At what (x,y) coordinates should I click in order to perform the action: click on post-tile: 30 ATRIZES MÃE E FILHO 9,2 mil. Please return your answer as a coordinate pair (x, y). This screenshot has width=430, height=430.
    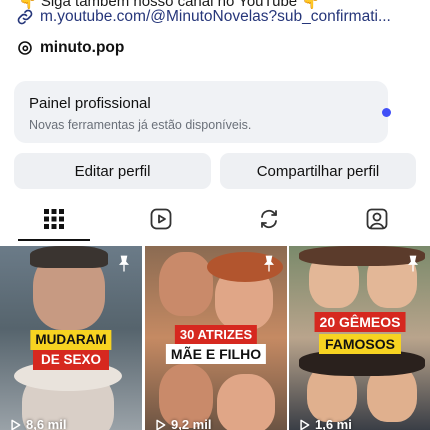
    Looking at the image, I should click on (216, 338).